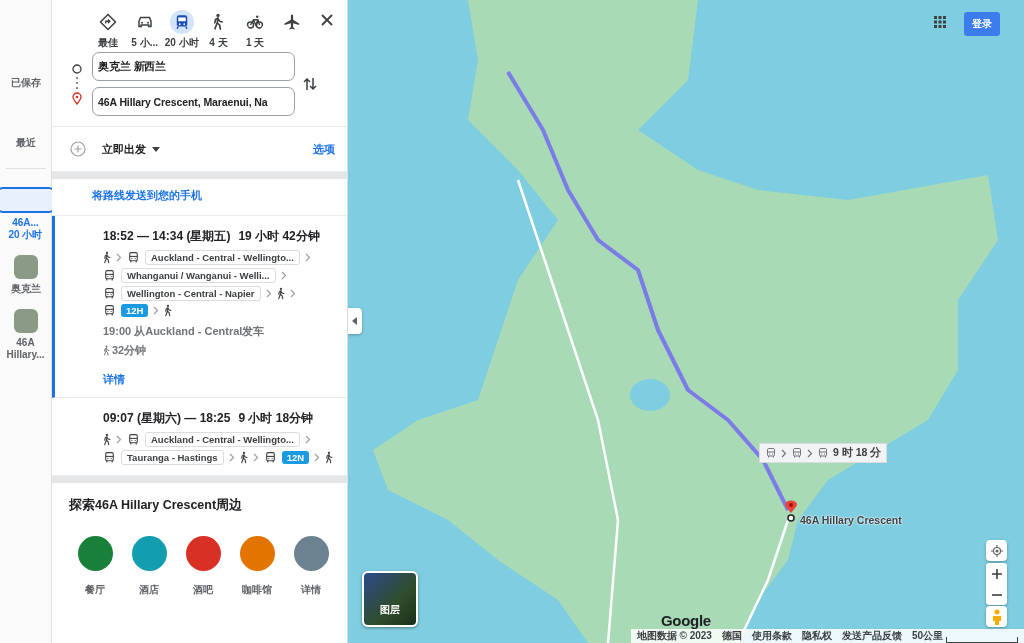 The width and height of the screenshot is (1024, 643). What do you see at coordinates (311, 566) in the screenshot?
I see `category-button: 详情` at bounding box center [311, 566].